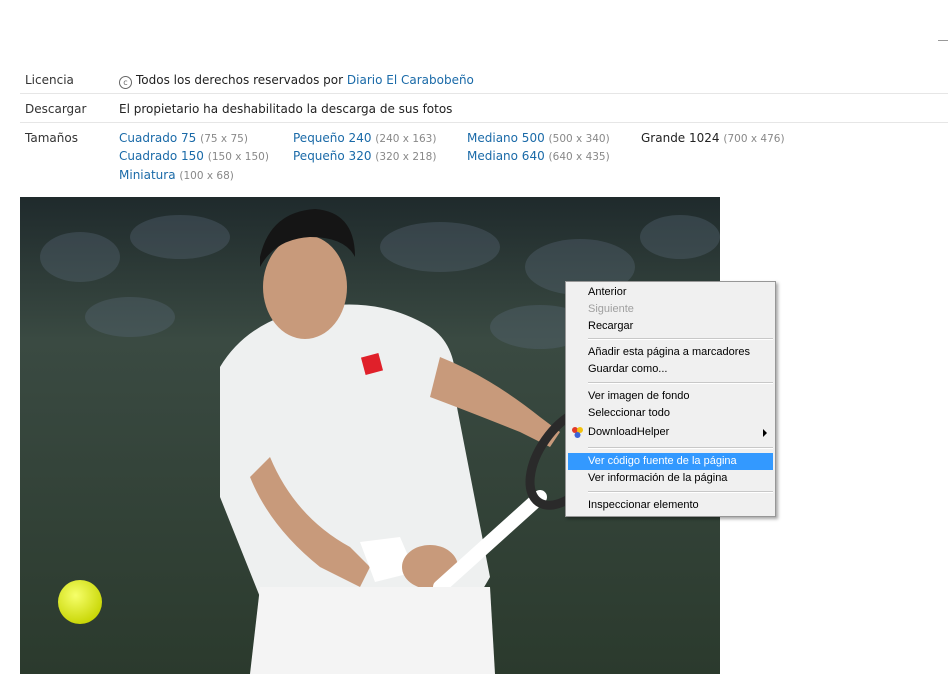  What do you see at coordinates (147, 175) in the screenshot?
I see `size-name: Miniatura` at bounding box center [147, 175].